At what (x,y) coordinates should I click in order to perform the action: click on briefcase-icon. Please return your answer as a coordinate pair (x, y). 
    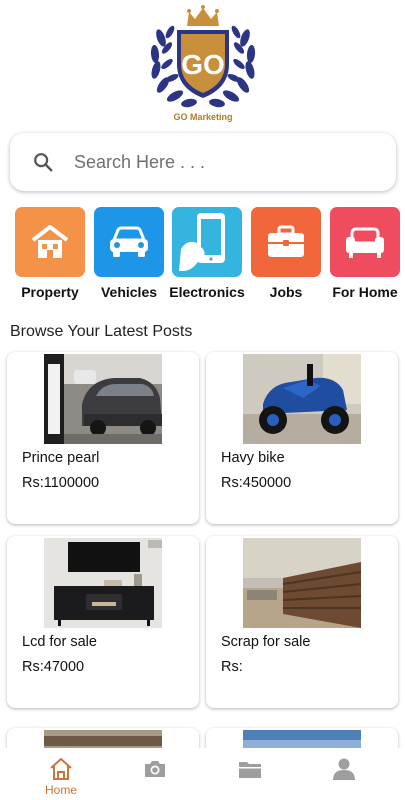
    Looking at the image, I should click on (286, 241).